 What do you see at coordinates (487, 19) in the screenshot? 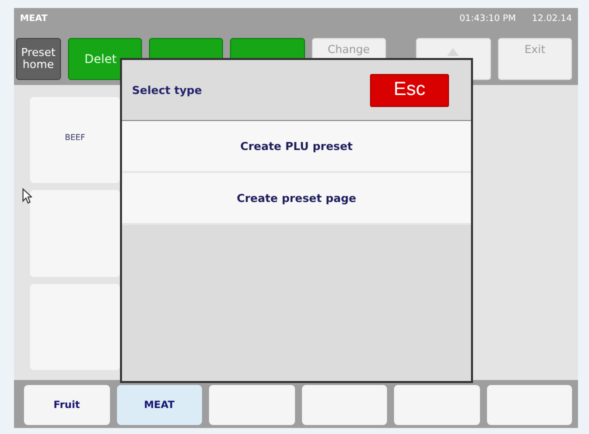
I see `clock-time: 01:43:10 PM` at bounding box center [487, 19].